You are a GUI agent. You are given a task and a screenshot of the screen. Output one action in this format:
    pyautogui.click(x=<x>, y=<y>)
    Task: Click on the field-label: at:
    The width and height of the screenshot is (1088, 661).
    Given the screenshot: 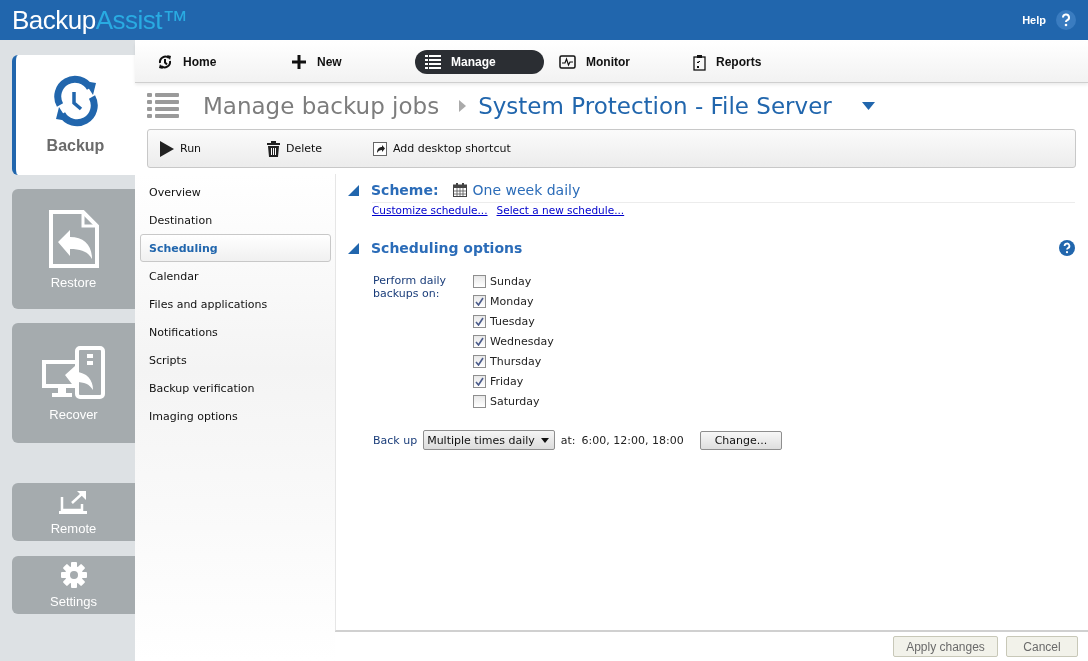 What is the action you would take?
    pyautogui.click(x=568, y=440)
    